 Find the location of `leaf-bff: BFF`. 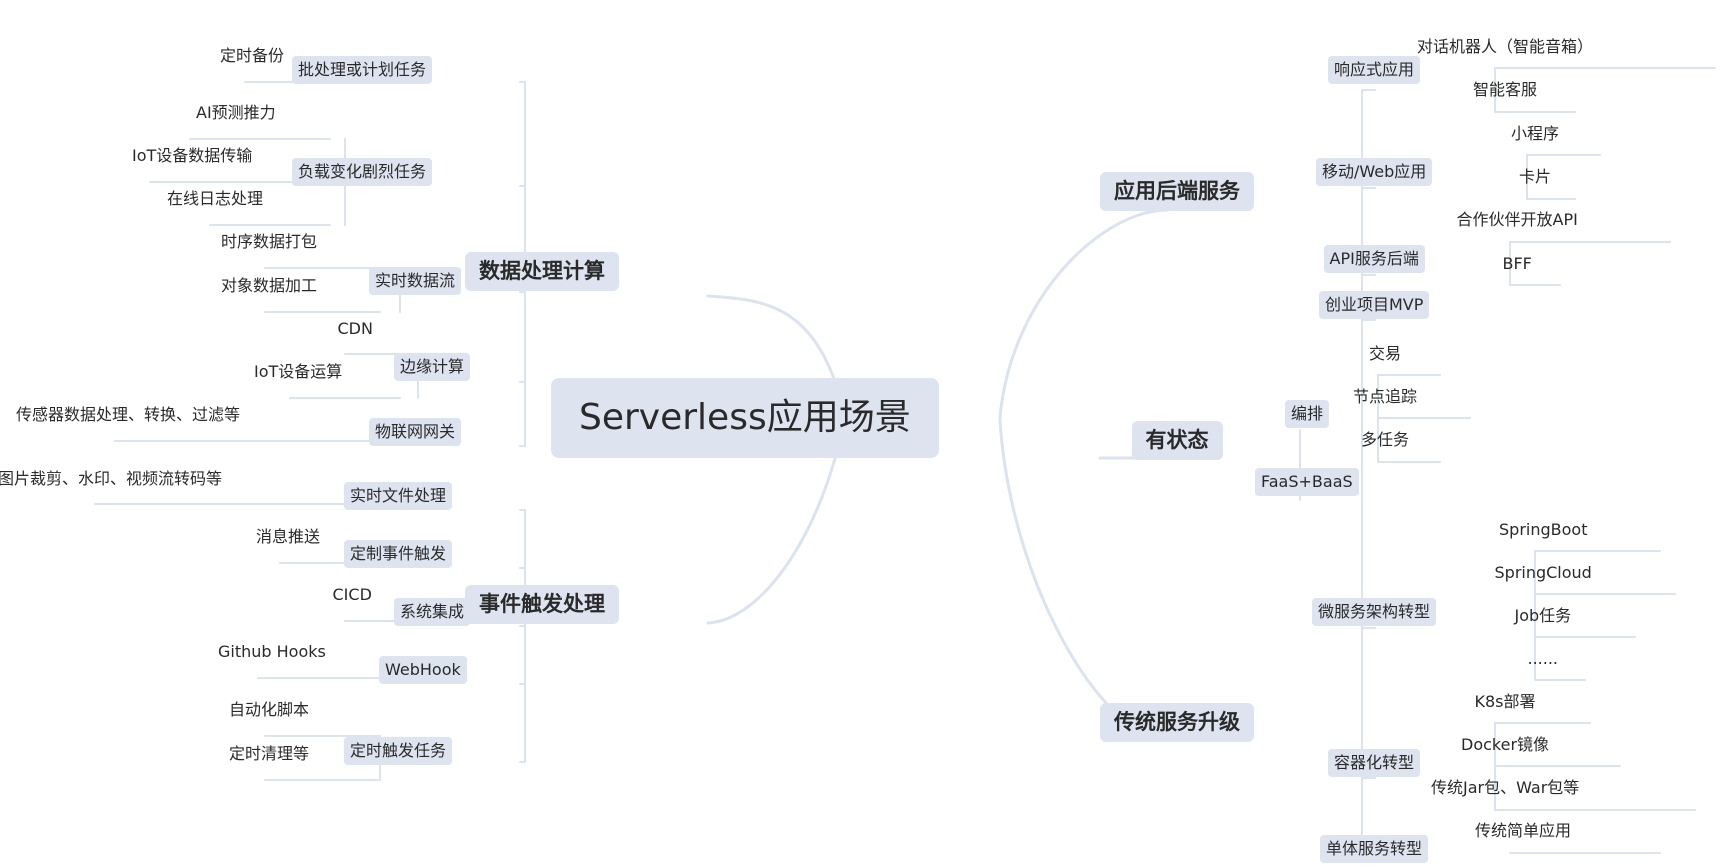

leaf-bff: BFF is located at coordinates (1517, 263).